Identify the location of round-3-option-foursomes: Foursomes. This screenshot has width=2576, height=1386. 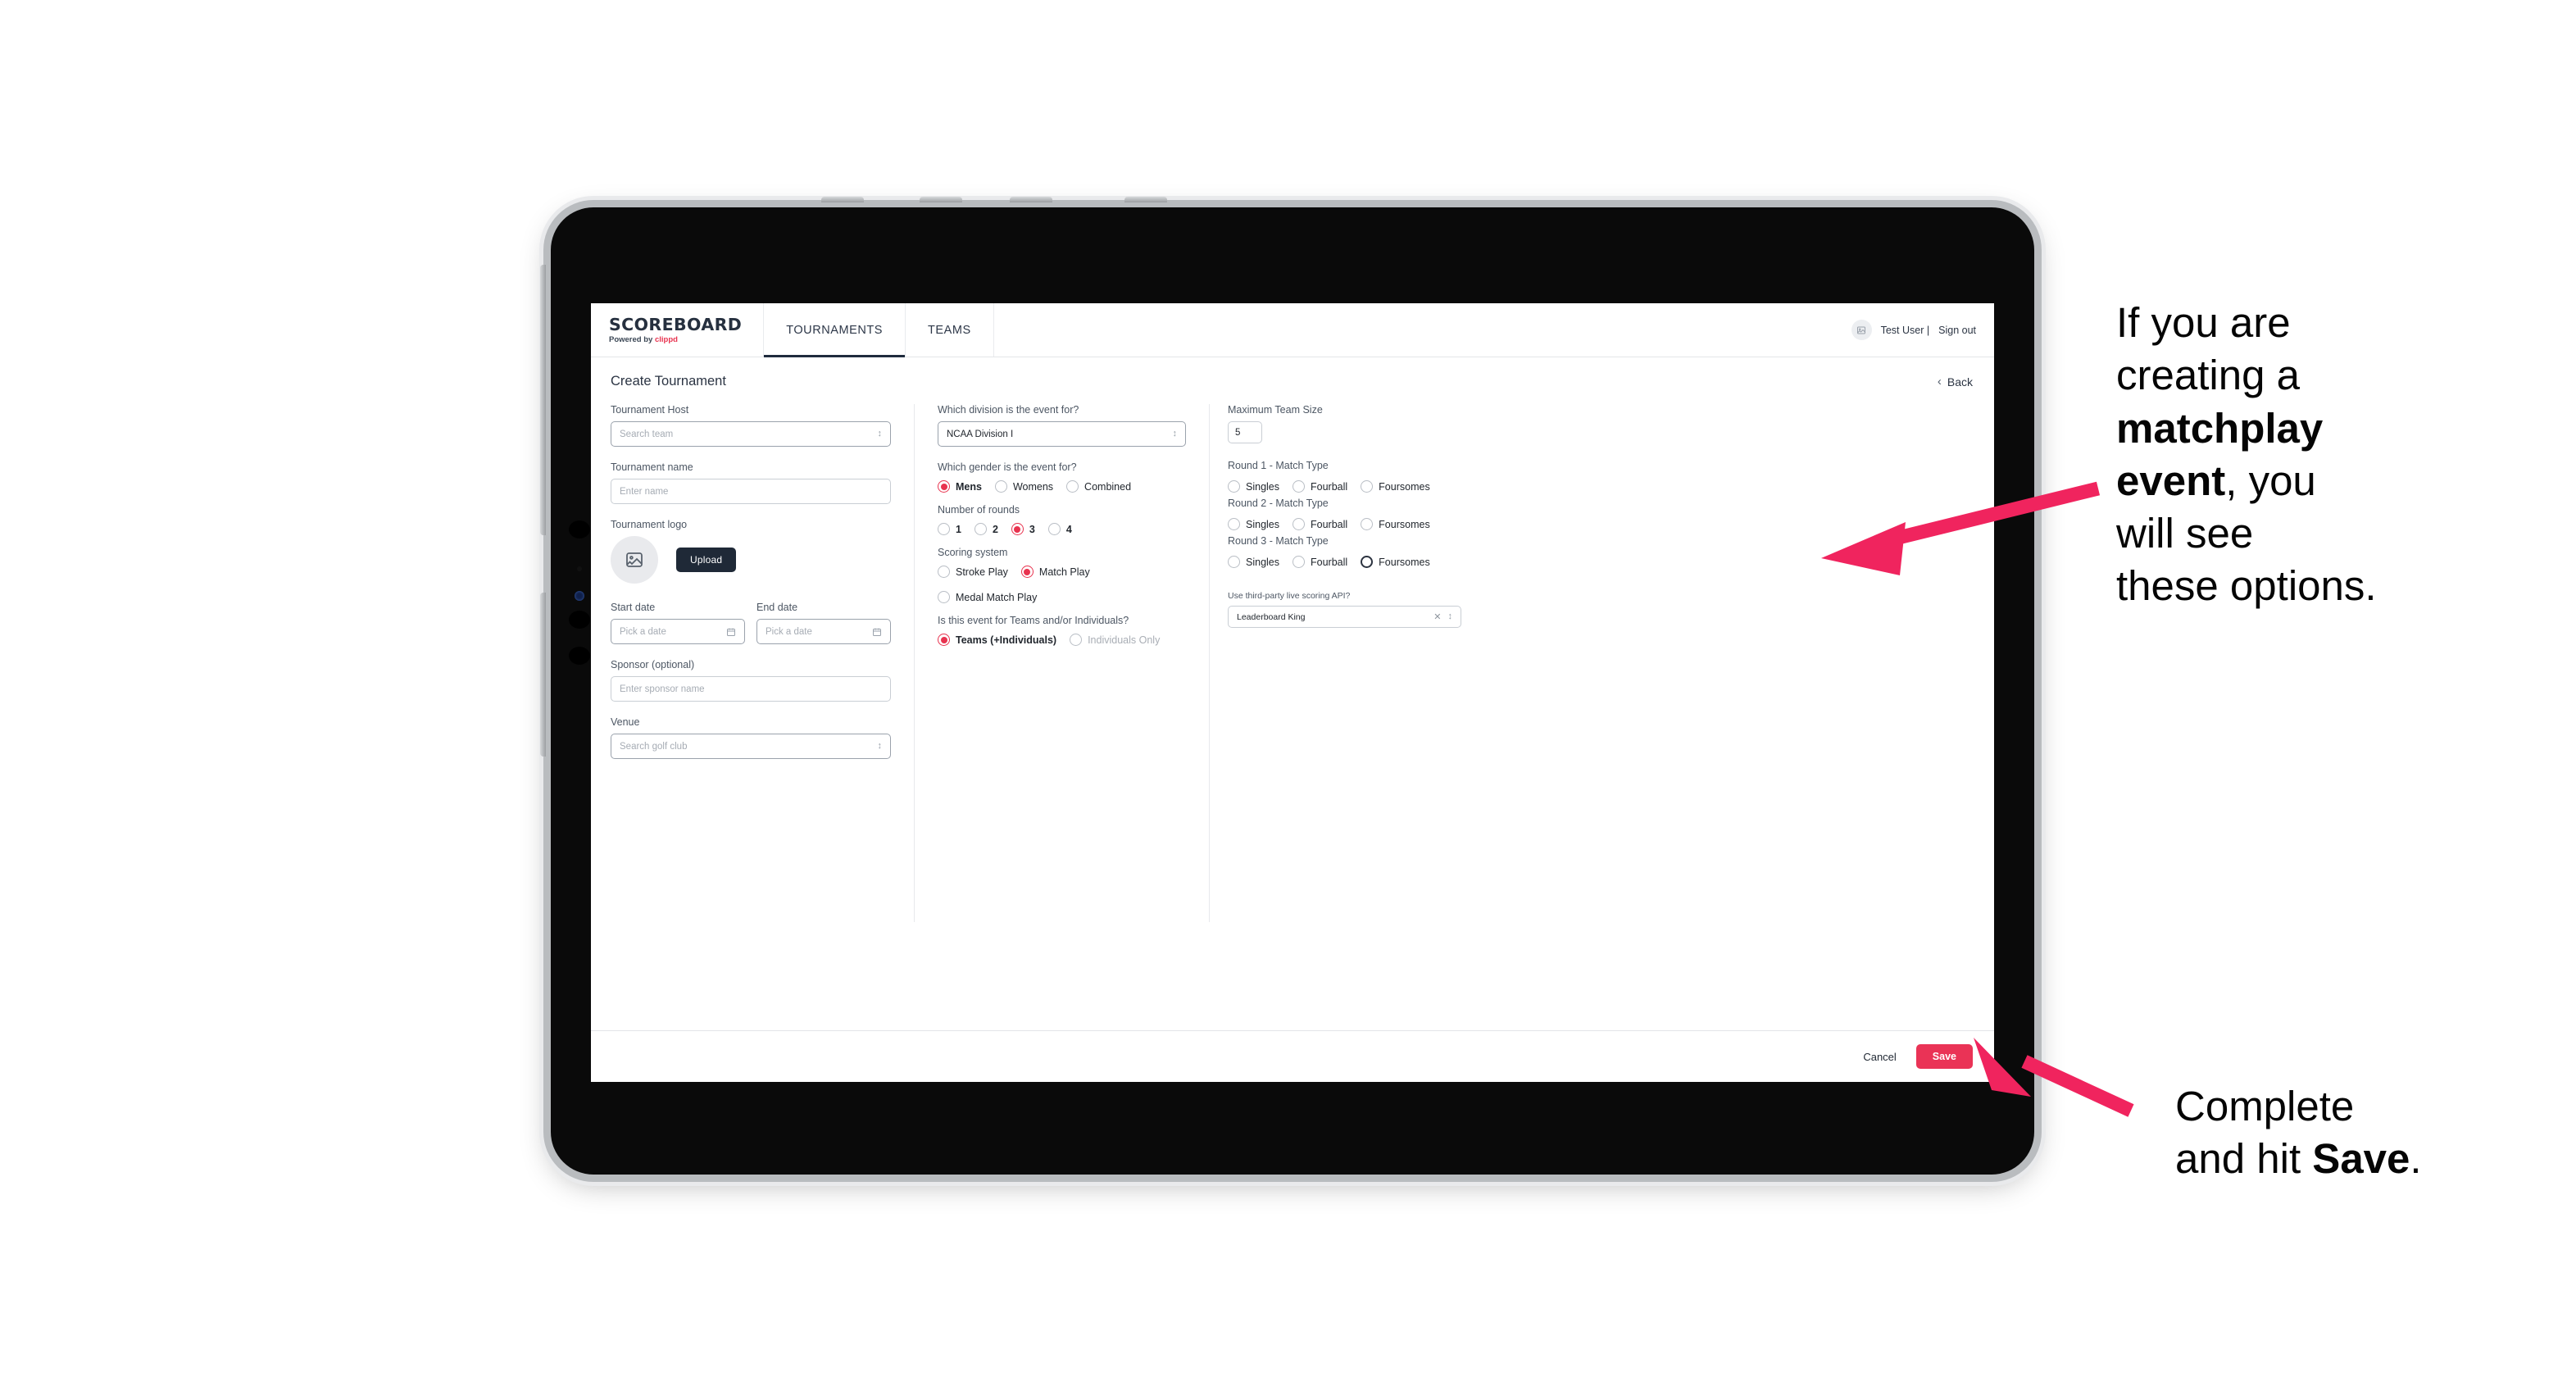
(1395, 562).